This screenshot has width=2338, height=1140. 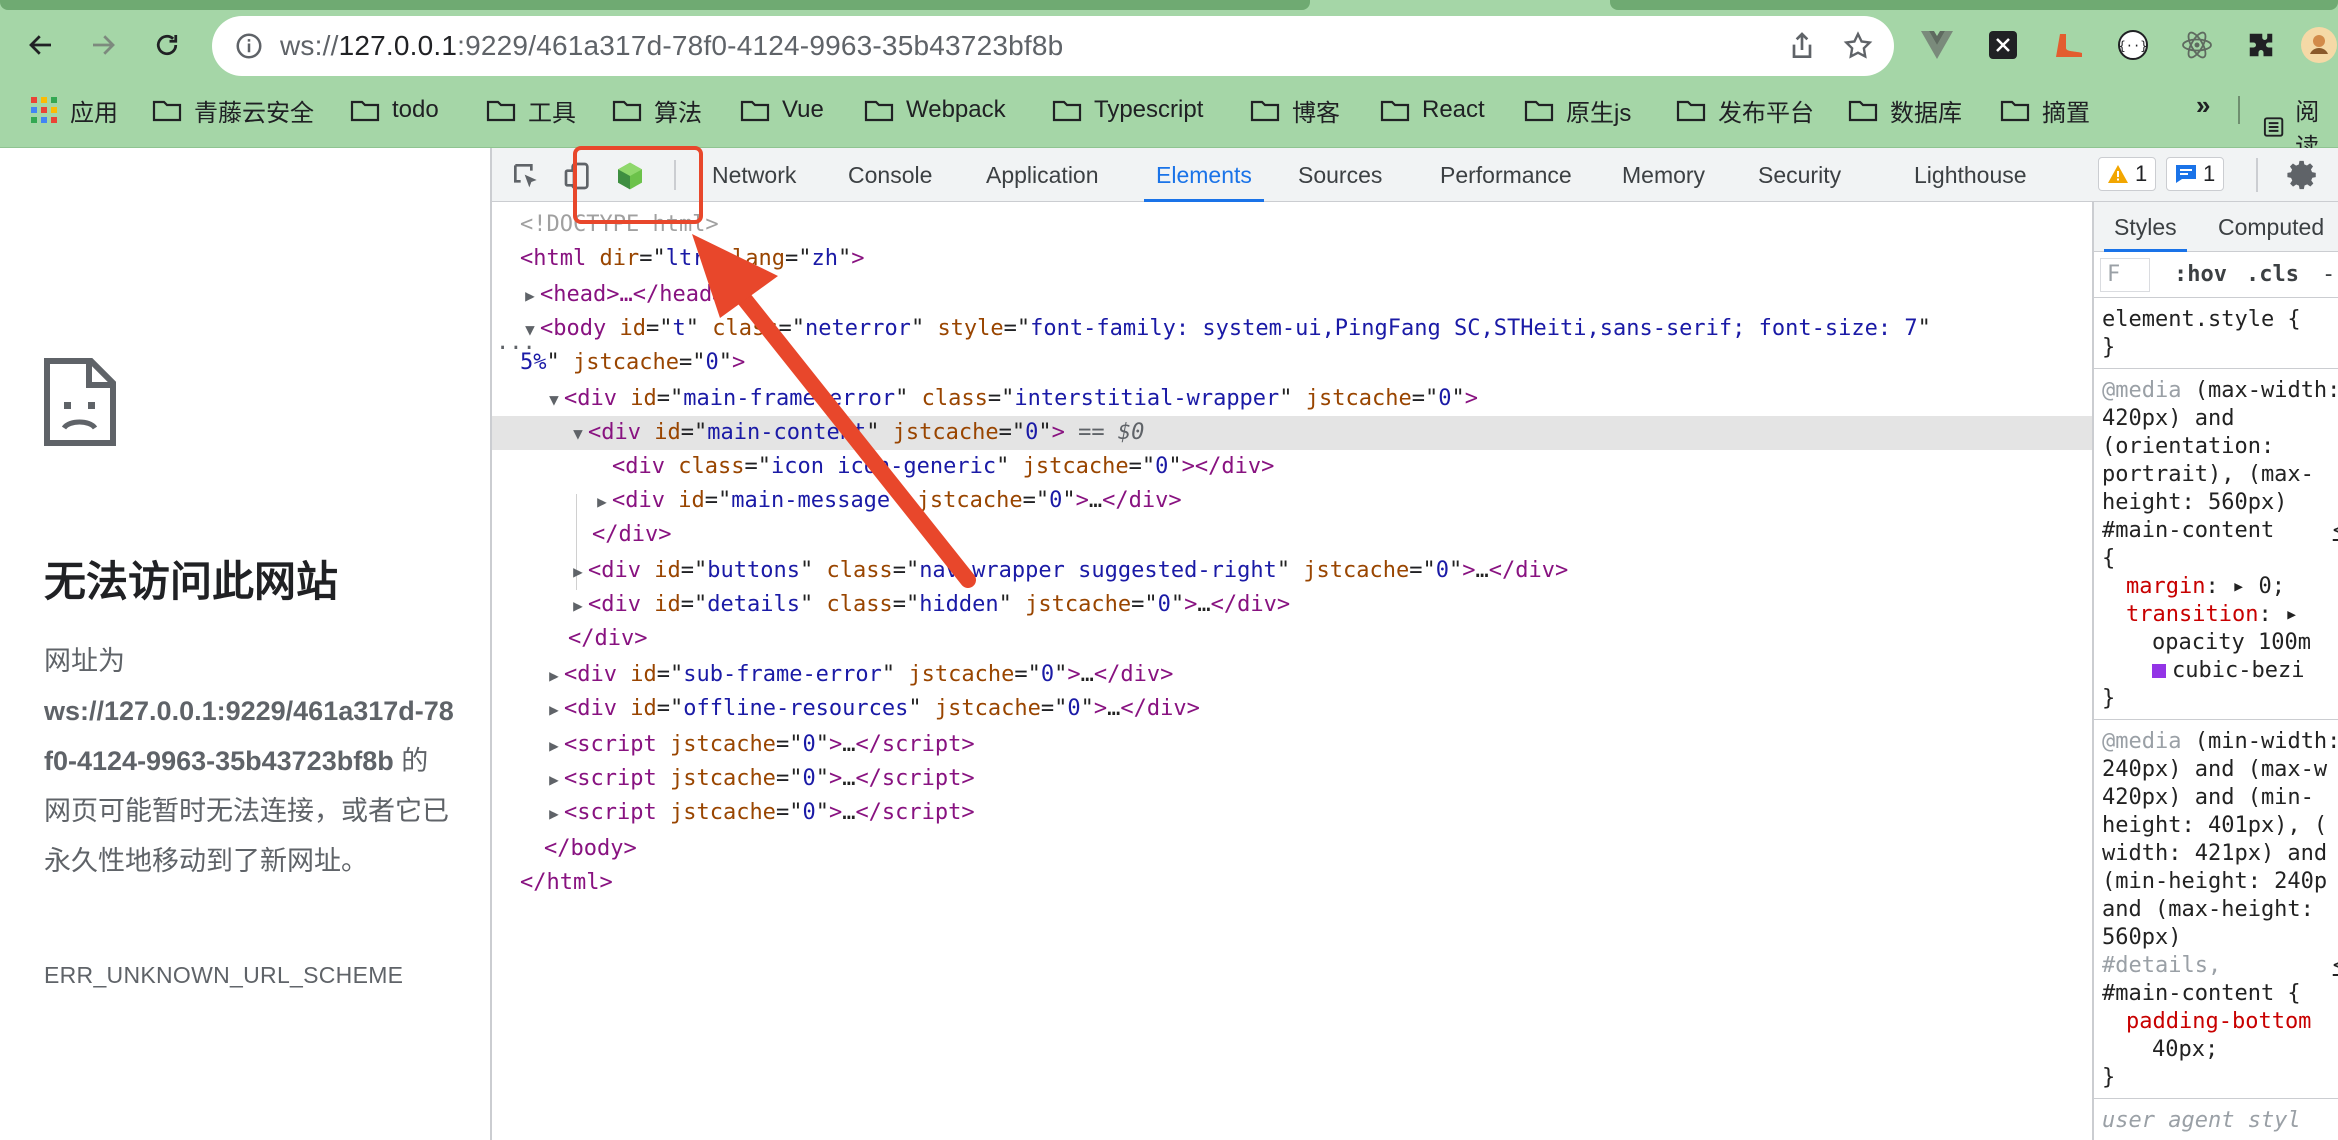 What do you see at coordinates (2216, 333) in the screenshot?
I see `element-style-rule: element.style { }` at bounding box center [2216, 333].